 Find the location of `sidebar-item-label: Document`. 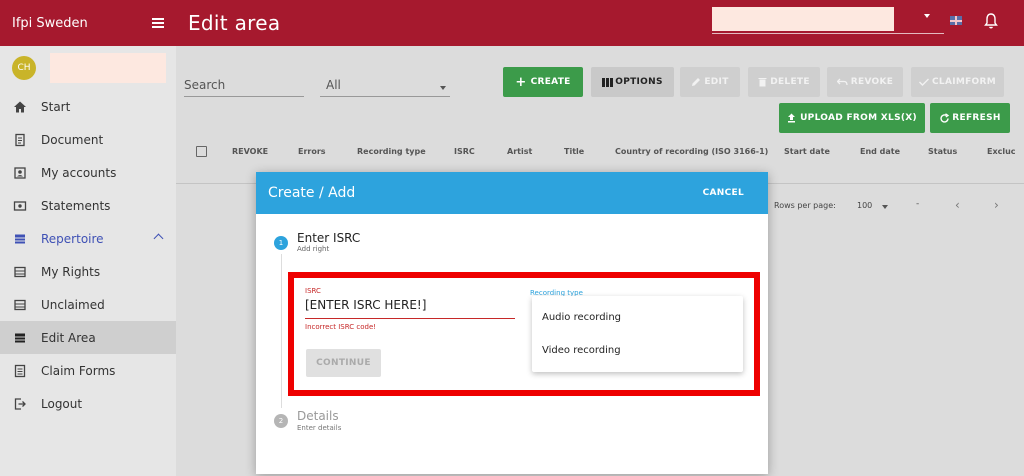

sidebar-item-label: Document is located at coordinates (72, 139).